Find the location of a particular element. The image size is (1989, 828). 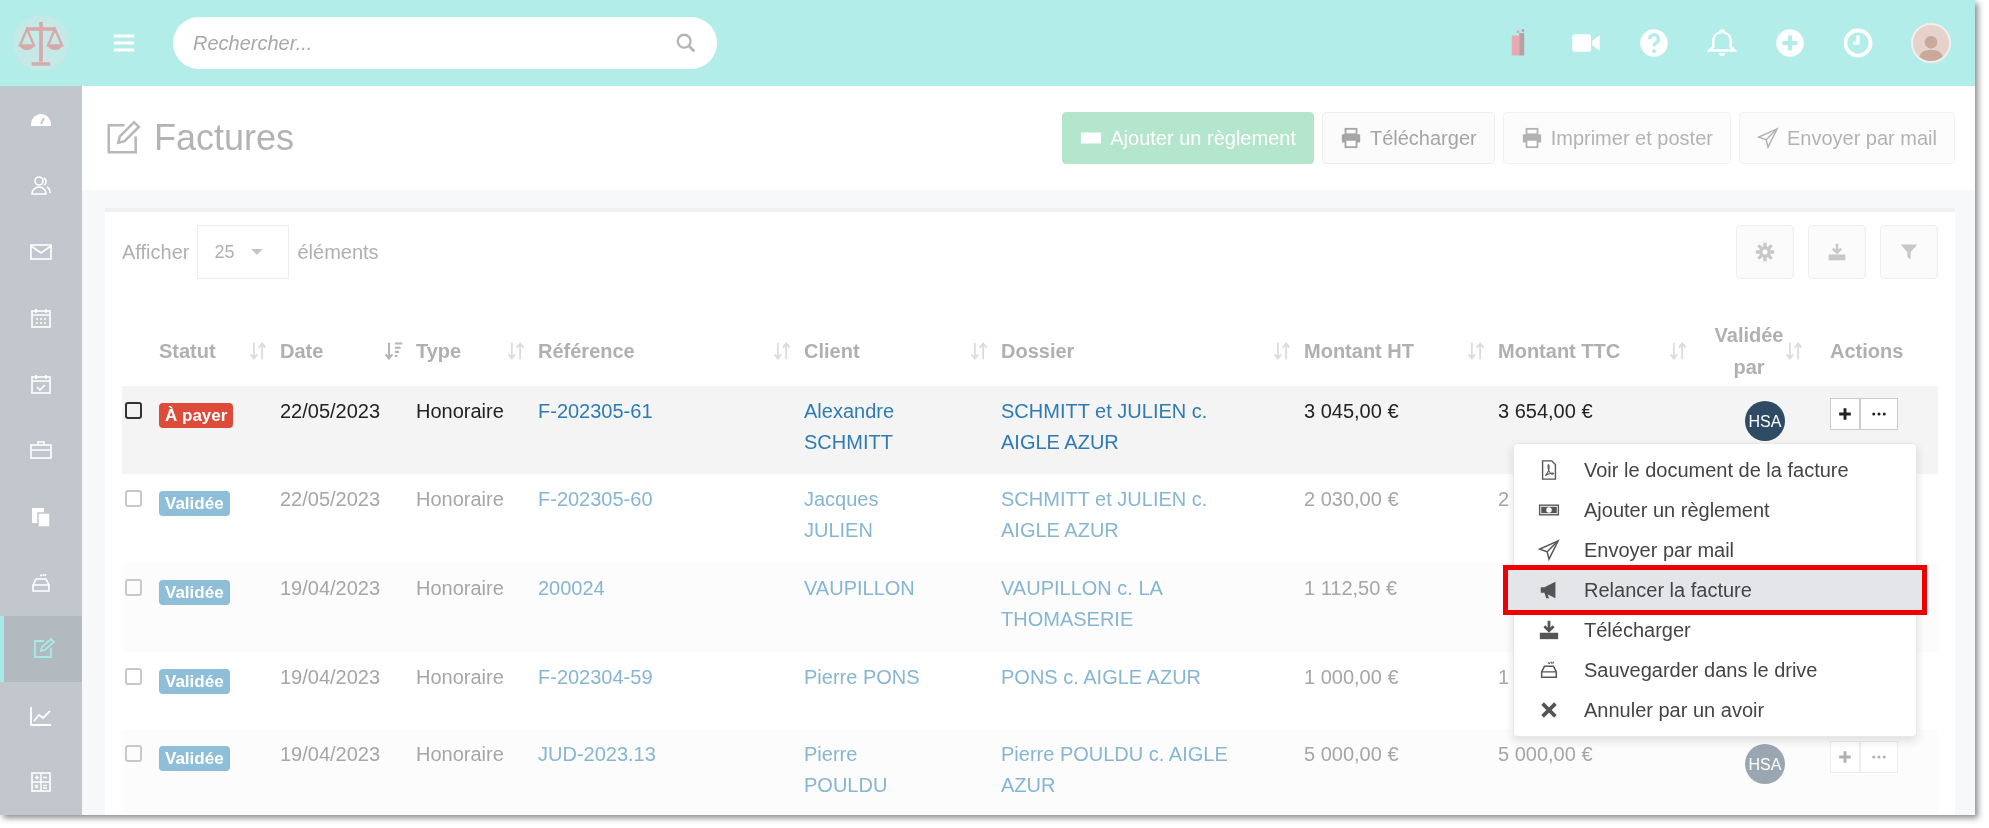

sidebar-item is located at coordinates (41, 649).